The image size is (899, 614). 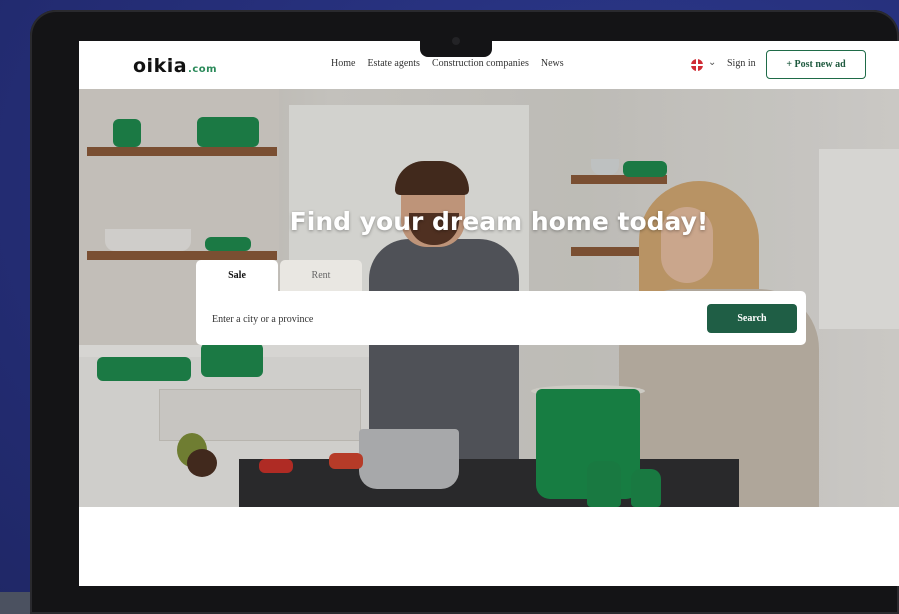 I want to click on chevron-down-icon: ⌄, so click(x=712, y=62).